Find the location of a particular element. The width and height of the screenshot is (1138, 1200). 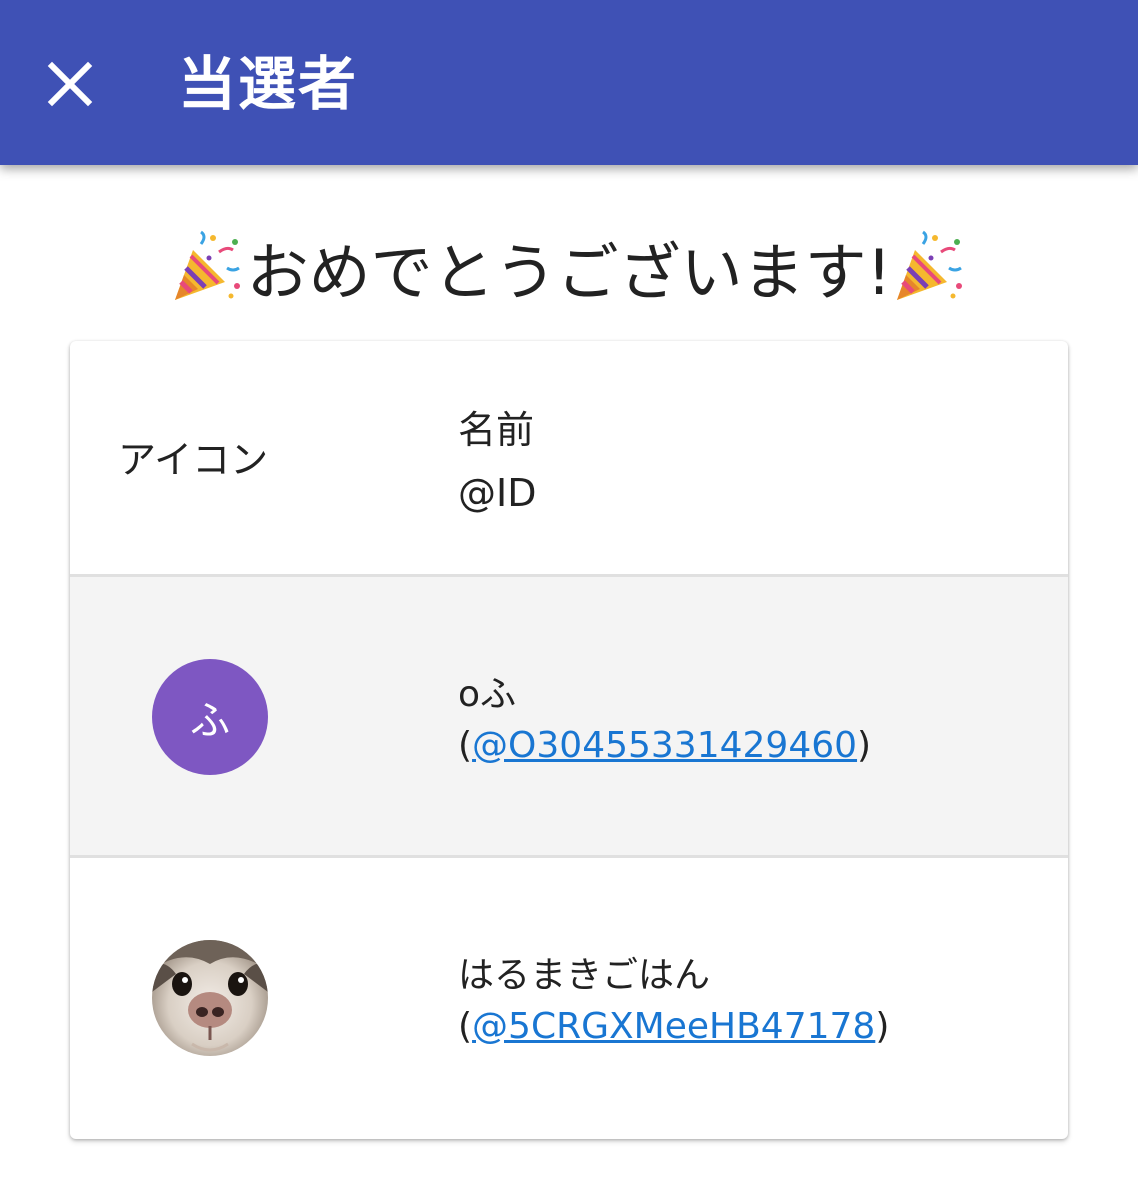

cat-photo is located at coordinates (210, 998).